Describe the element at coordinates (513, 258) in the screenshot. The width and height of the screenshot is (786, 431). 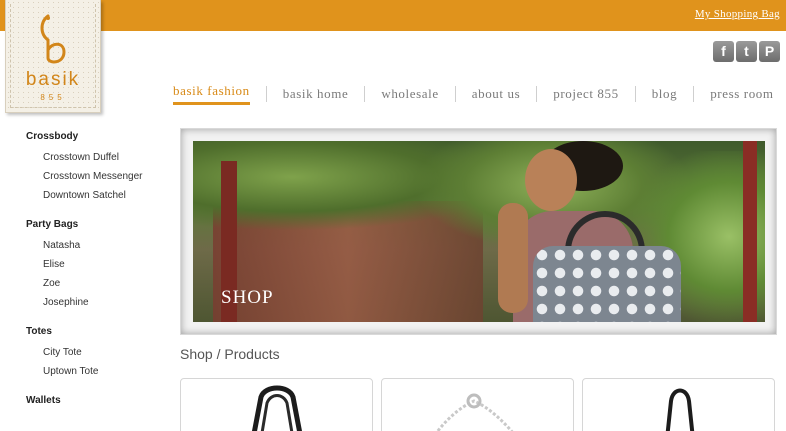
I see `hero-model-arm` at that location.